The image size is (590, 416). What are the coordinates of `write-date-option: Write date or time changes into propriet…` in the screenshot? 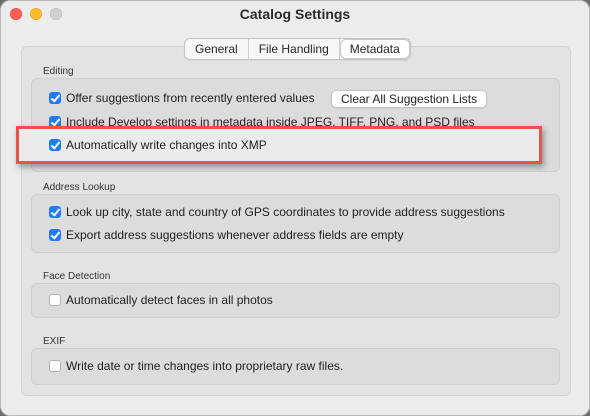 It's located at (196, 366).